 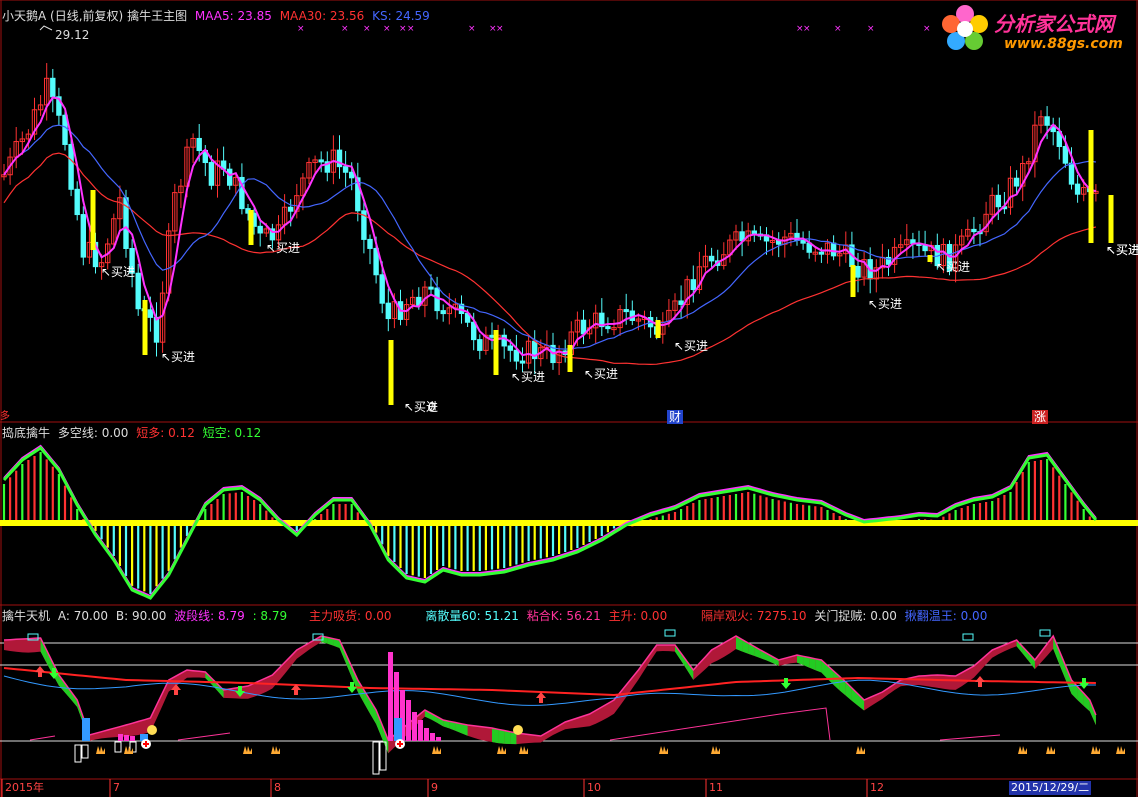 What do you see at coordinates (855, 616) in the screenshot?
I see `guanmen-value: 关门捉贼: 0.00` at bounding box center [855, 616].